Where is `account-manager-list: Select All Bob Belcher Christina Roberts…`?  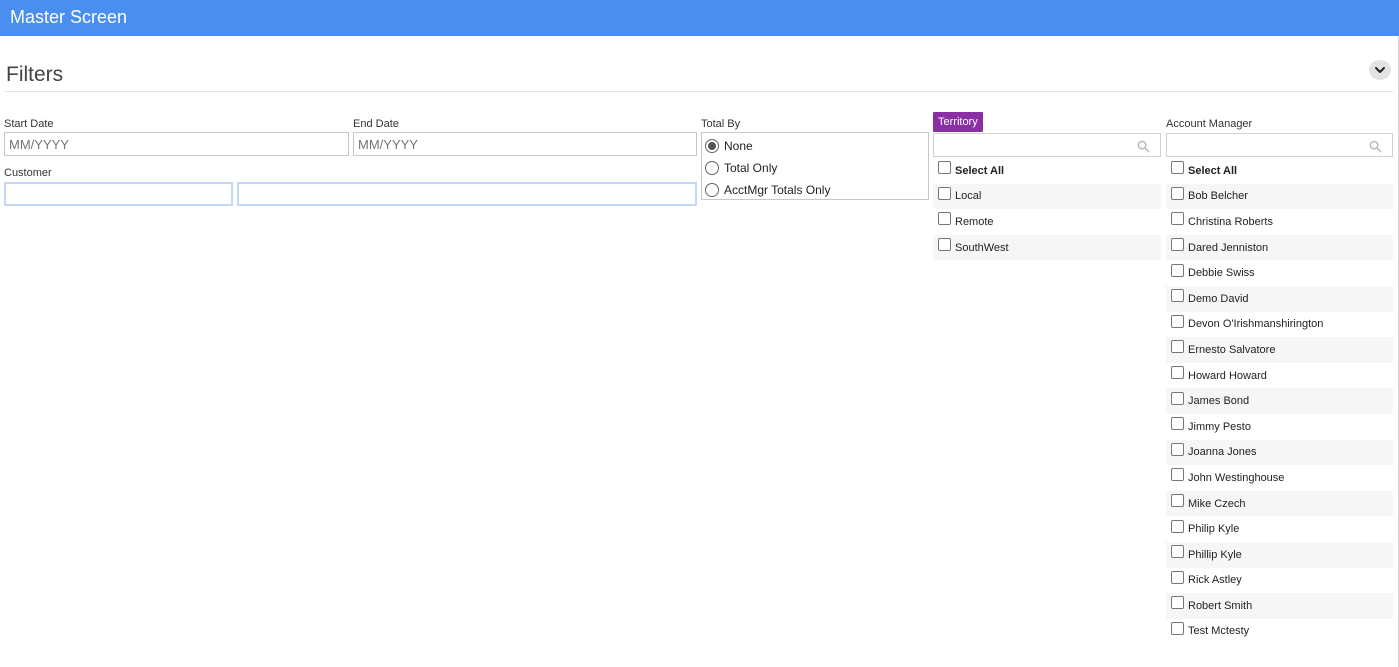
account-manager-list: Select All Bob Belcher Christina Roberts… is located at coordinates (1279, 401).